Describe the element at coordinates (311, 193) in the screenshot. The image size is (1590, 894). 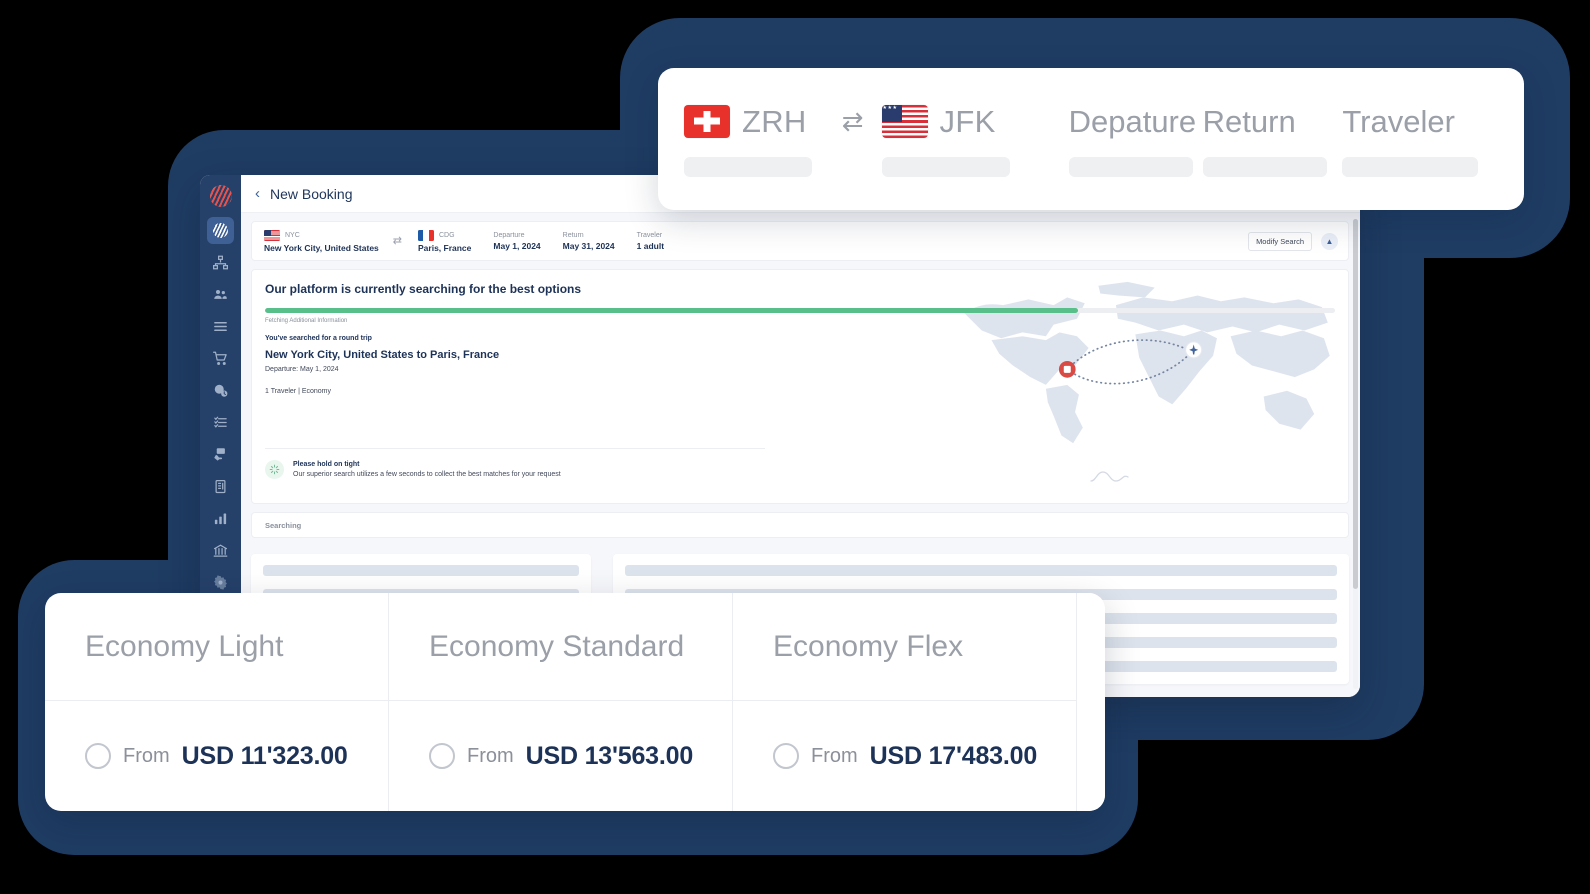
I see `page-title: New Booking` at that location.